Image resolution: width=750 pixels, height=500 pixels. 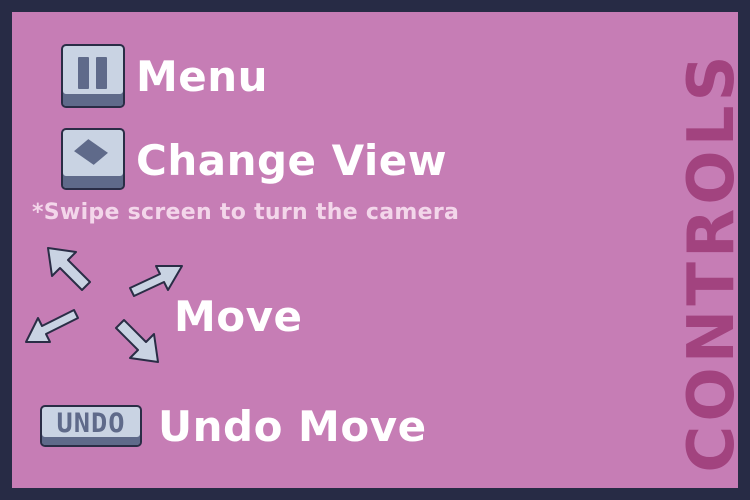 I want to click on controls-title: CONTROLS, so click(x=706, y=262).